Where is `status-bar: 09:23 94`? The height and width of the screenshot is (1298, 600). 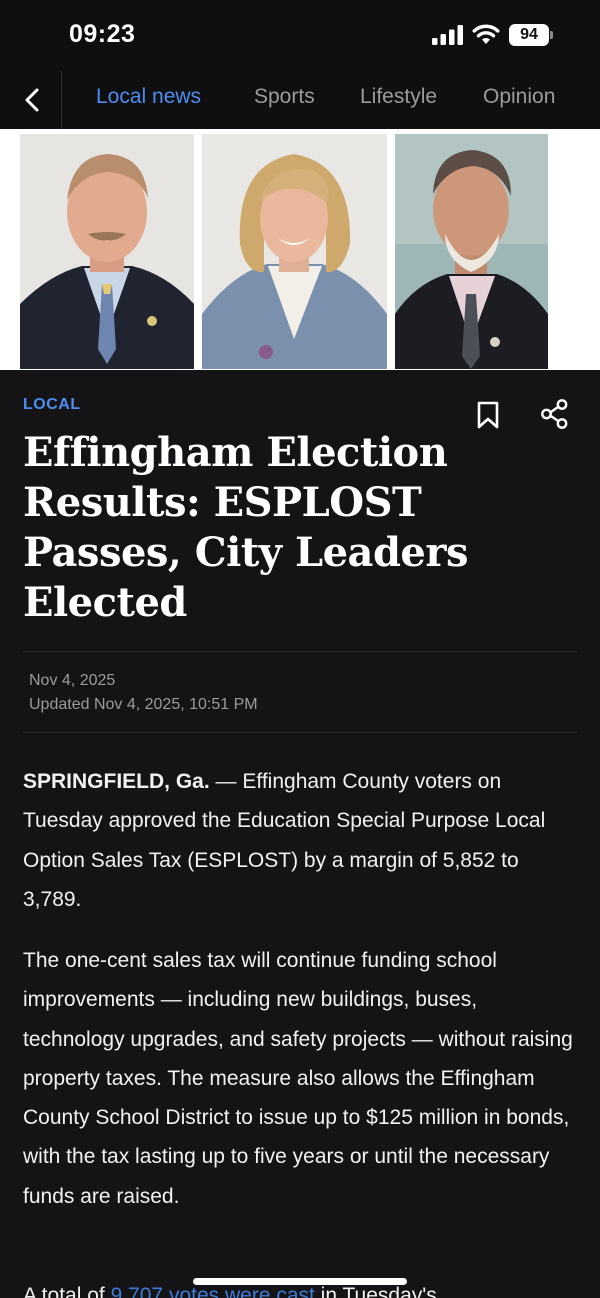
status-bar: 09:23 94 is located at coordinates (300, 35).